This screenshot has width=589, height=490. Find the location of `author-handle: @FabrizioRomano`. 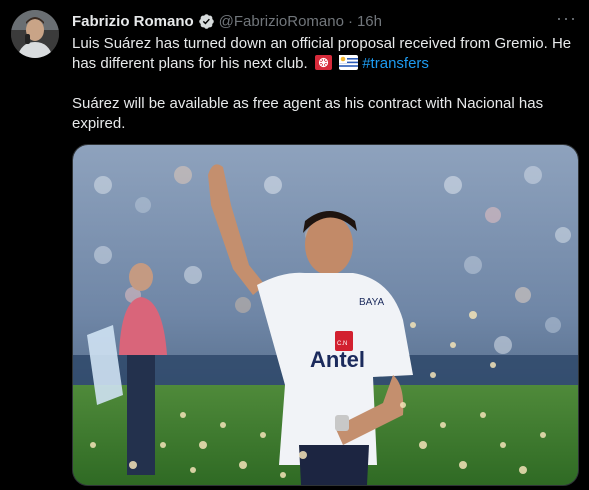

author-handle: @FabrizioRomano is located at coordinates (281, 21).